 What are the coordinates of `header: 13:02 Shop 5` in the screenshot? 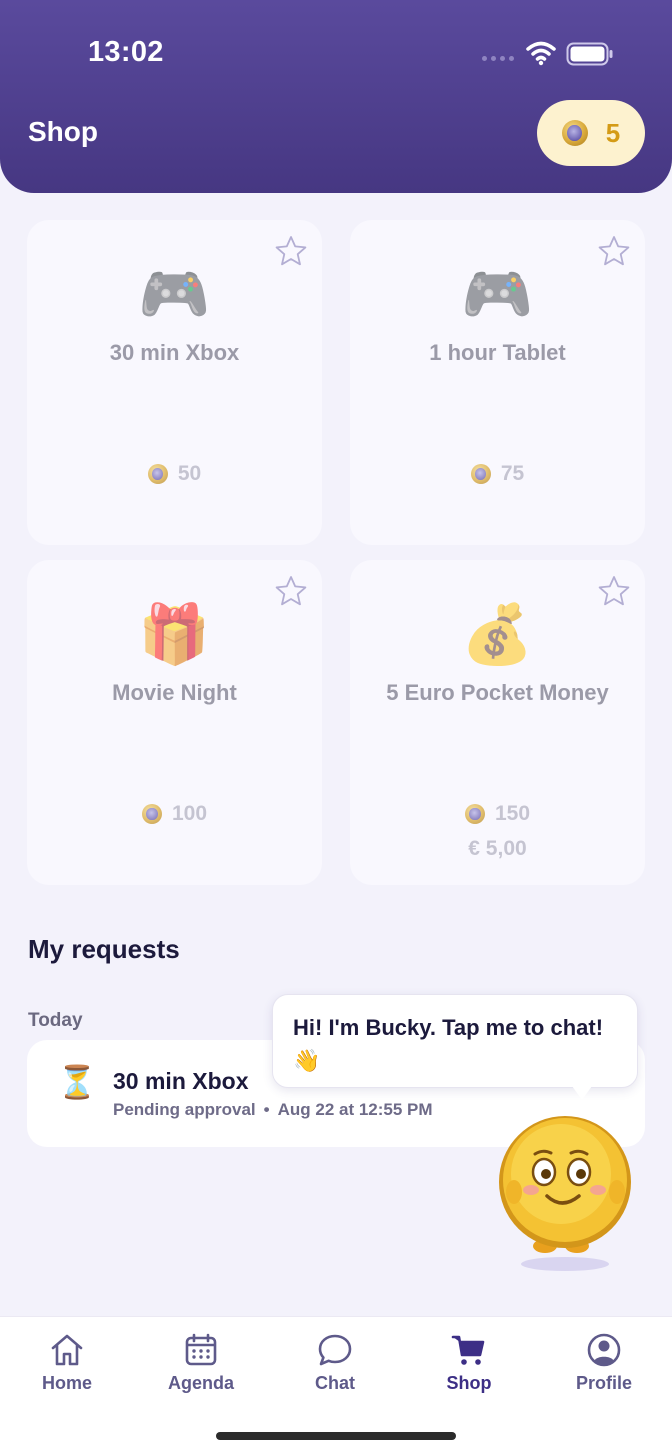 It's located at (336, 96).